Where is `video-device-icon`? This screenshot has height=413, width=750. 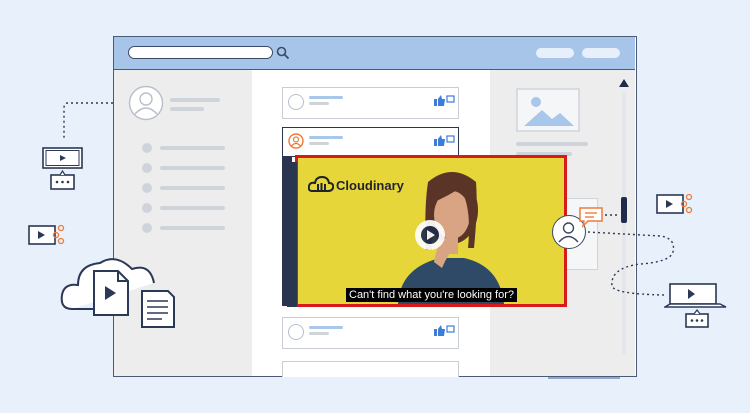
video-device-icon is located at coordinates (62, 168).